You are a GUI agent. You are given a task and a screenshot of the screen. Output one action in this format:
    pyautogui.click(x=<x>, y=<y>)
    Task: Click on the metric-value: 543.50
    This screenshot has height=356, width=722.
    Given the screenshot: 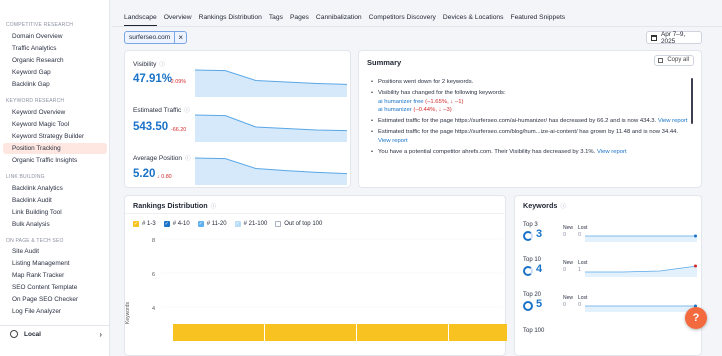 What is the action you would take?
    pyautogui.click(x=151, y=127)
    